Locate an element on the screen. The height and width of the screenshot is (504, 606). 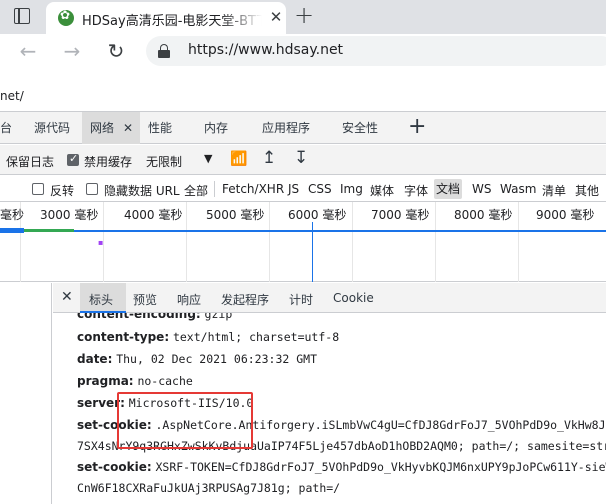
timeline-tick: 7000 毫秒 is located at coordinates (400, 215).